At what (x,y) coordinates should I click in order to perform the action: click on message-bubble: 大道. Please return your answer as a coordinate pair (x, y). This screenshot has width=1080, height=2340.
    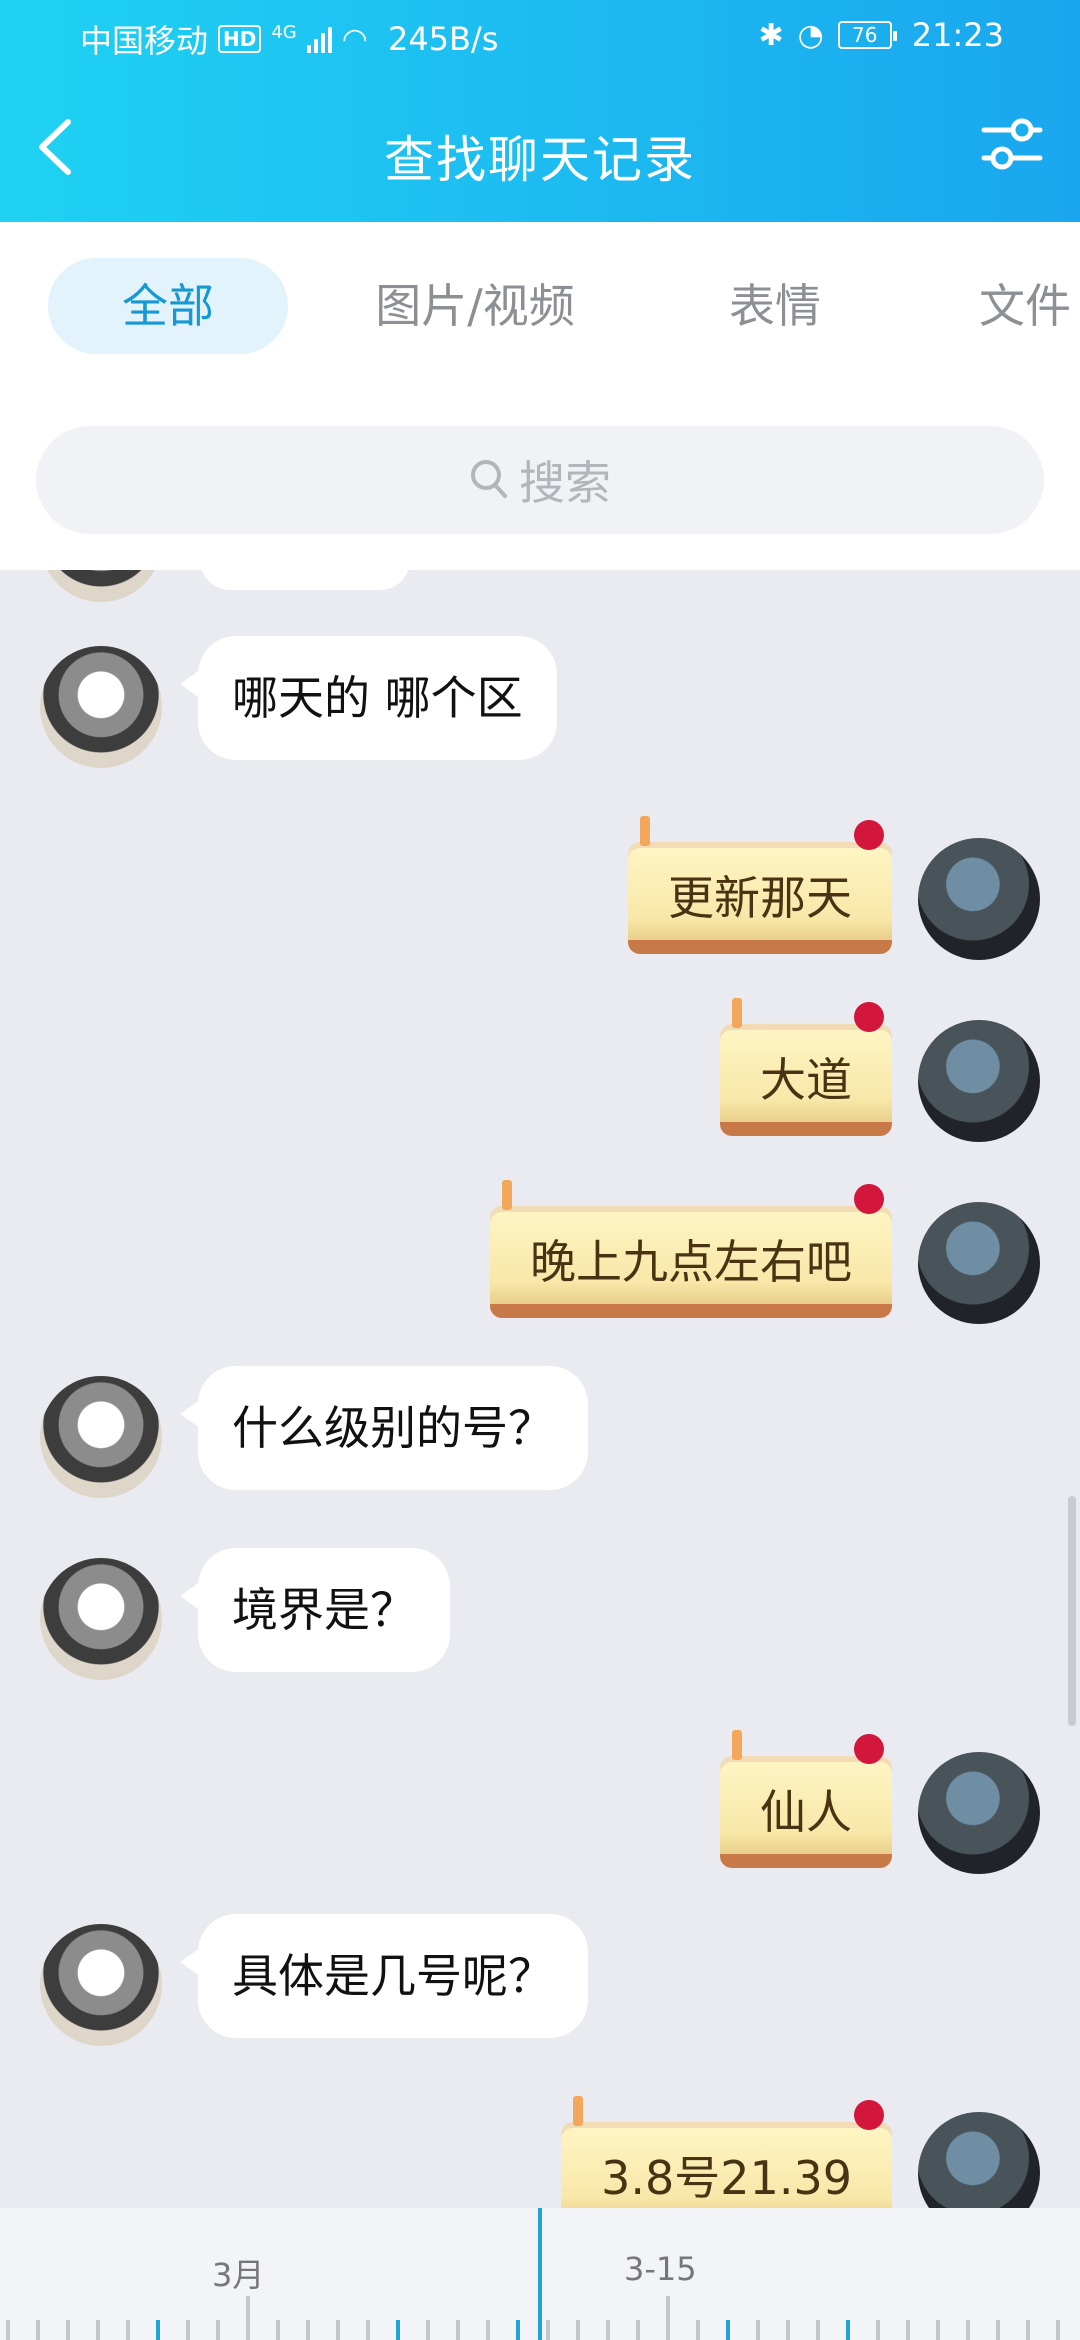
    Looking at the image, I should click on (806, 1067).